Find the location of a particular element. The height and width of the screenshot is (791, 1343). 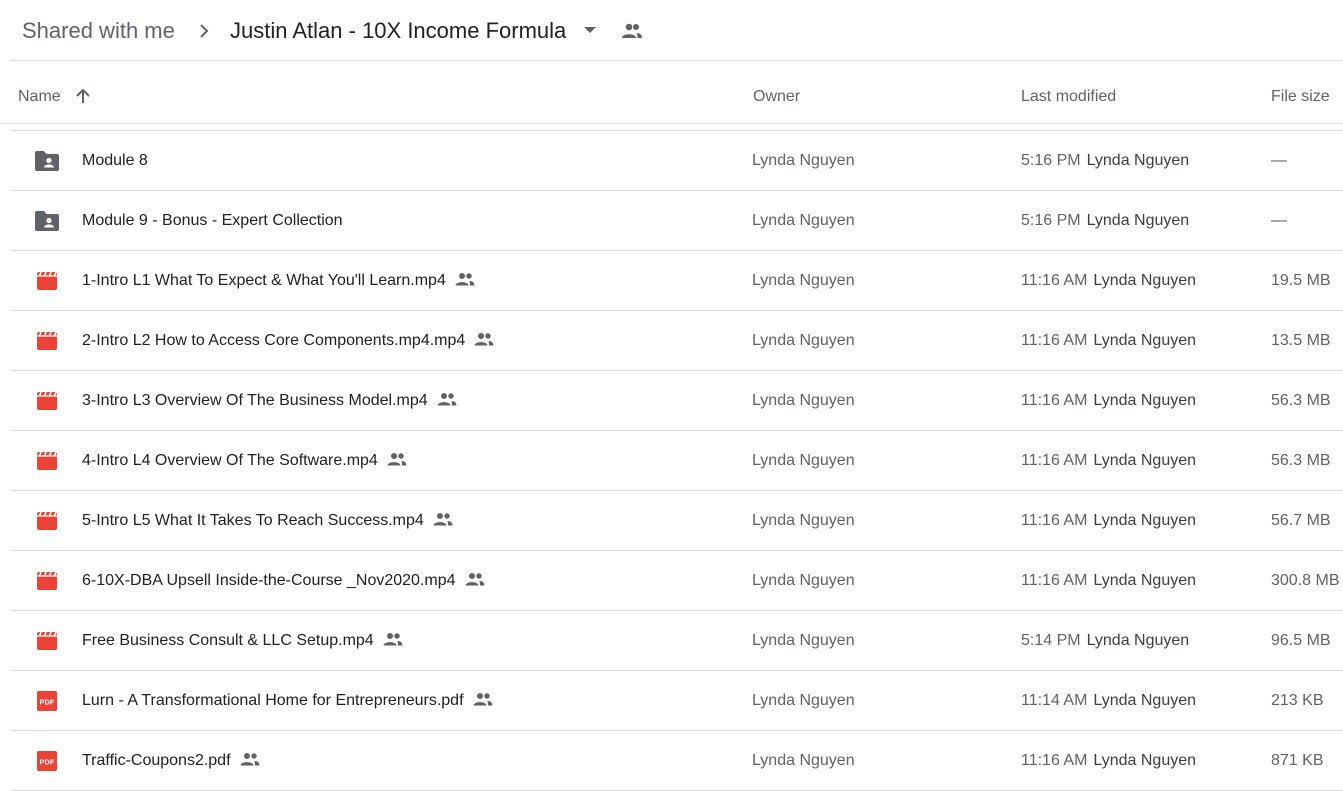

column-header-file-size: File size is located at coordinates (1300, 97).